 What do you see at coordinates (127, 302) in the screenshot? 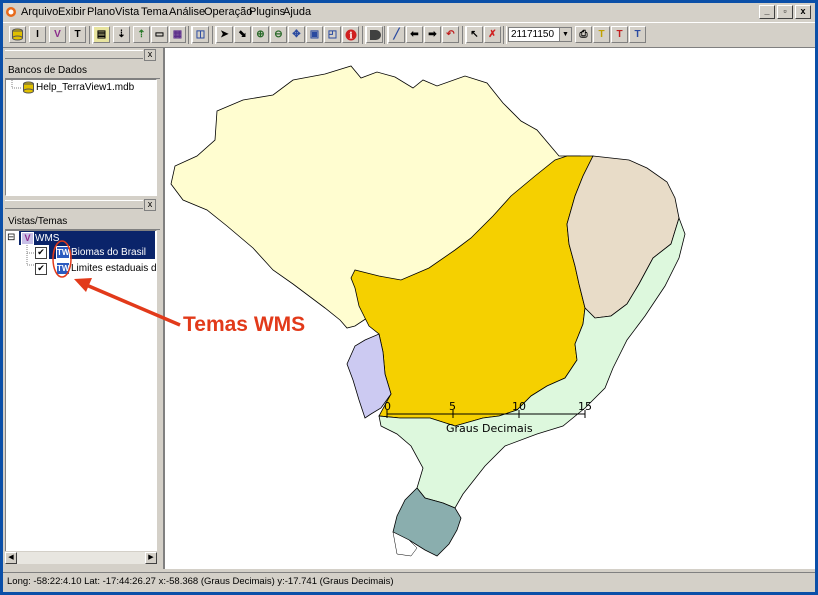
I see `annotation-arrow` at bounding box center [127, 302].